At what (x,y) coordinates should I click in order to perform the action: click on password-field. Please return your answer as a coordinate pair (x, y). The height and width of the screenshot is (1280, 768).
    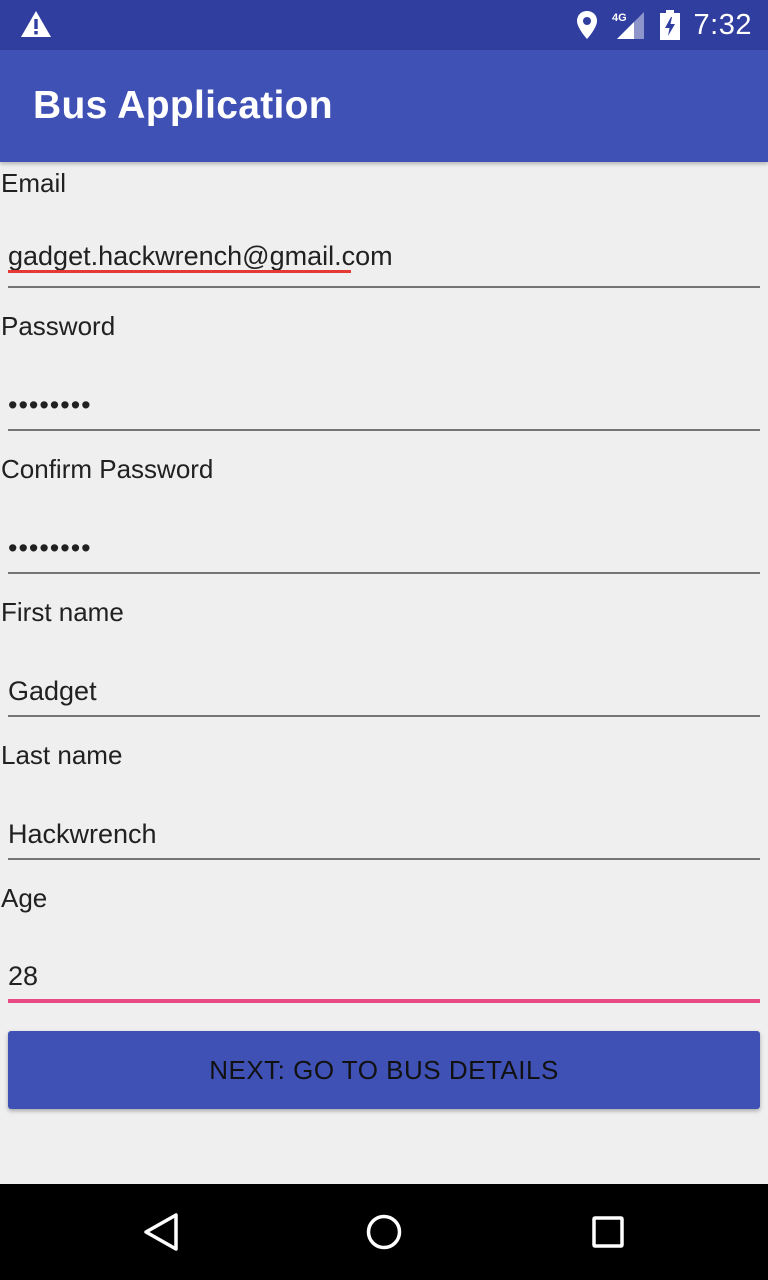
    Looking at the image, I should click on (384, 400).